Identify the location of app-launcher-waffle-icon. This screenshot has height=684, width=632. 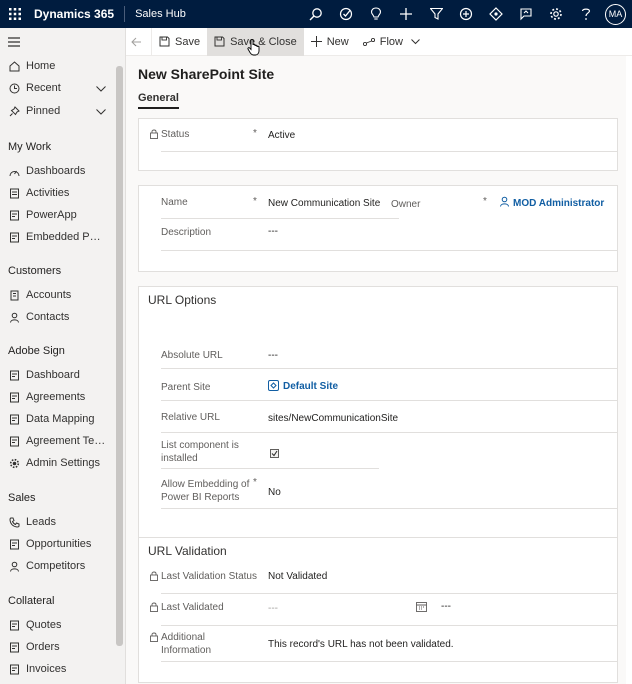
(15, 14).